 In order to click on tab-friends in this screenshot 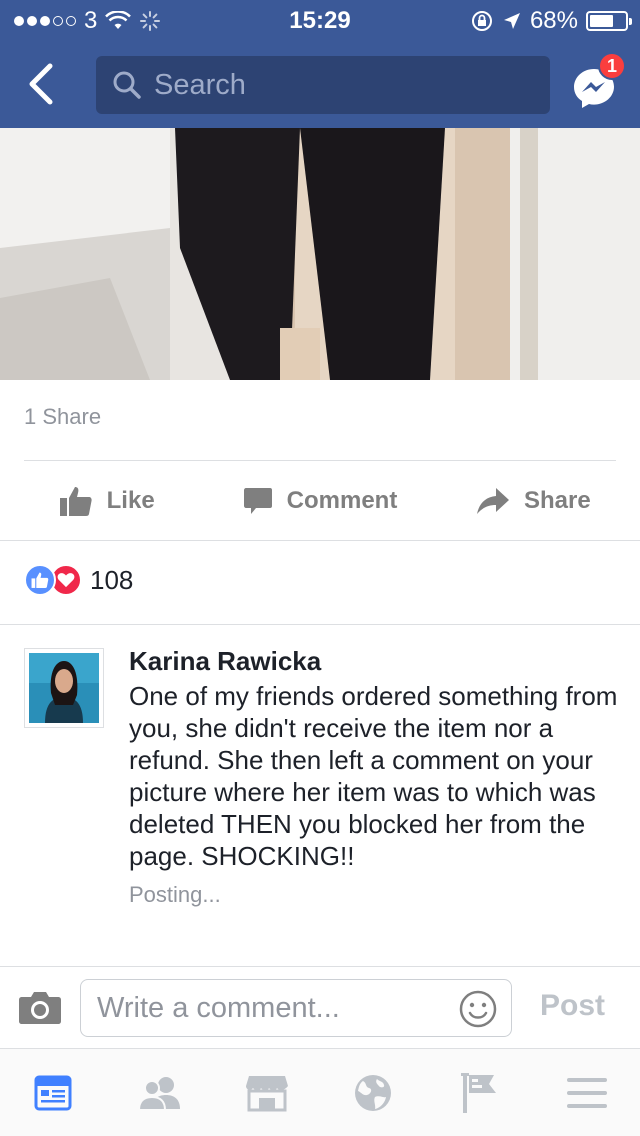, I will do `click(160, 1092)`.